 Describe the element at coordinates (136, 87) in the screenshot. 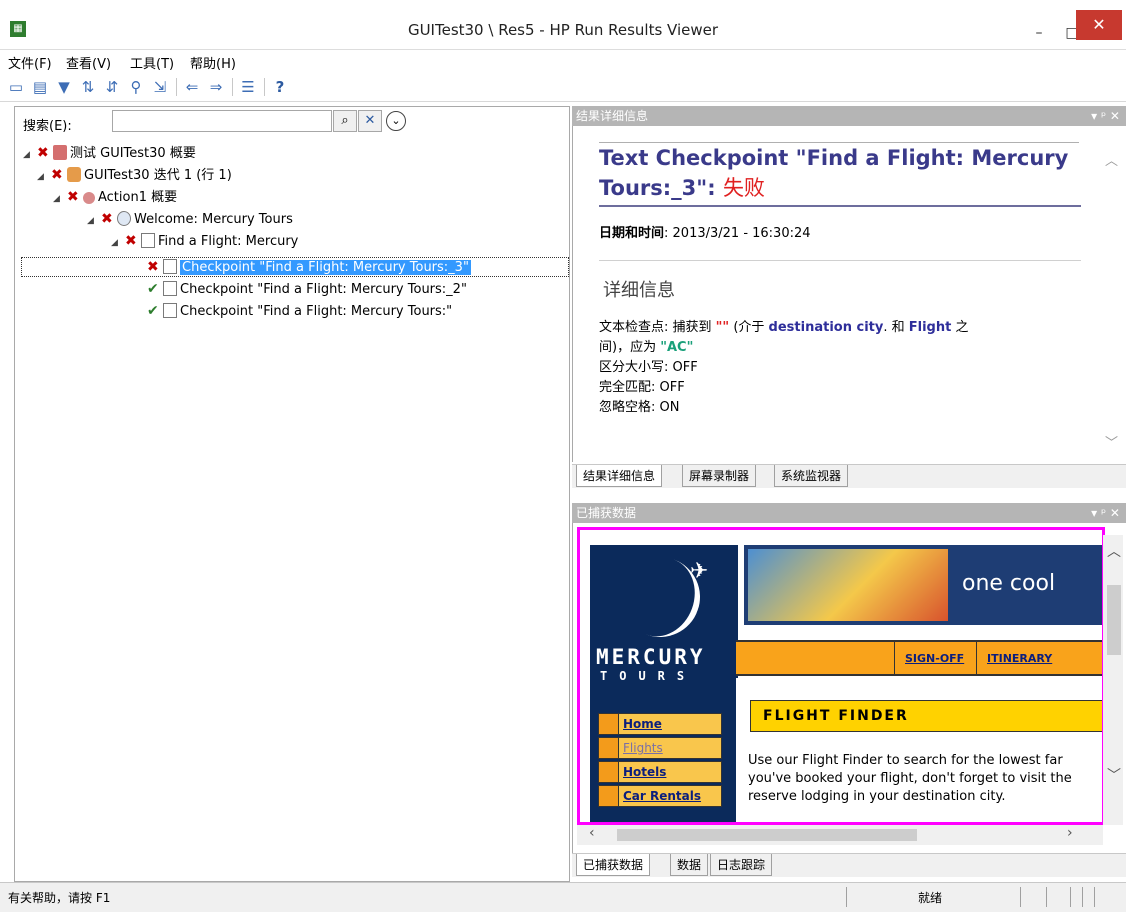

I see `find-icon: ⚲` at that location.